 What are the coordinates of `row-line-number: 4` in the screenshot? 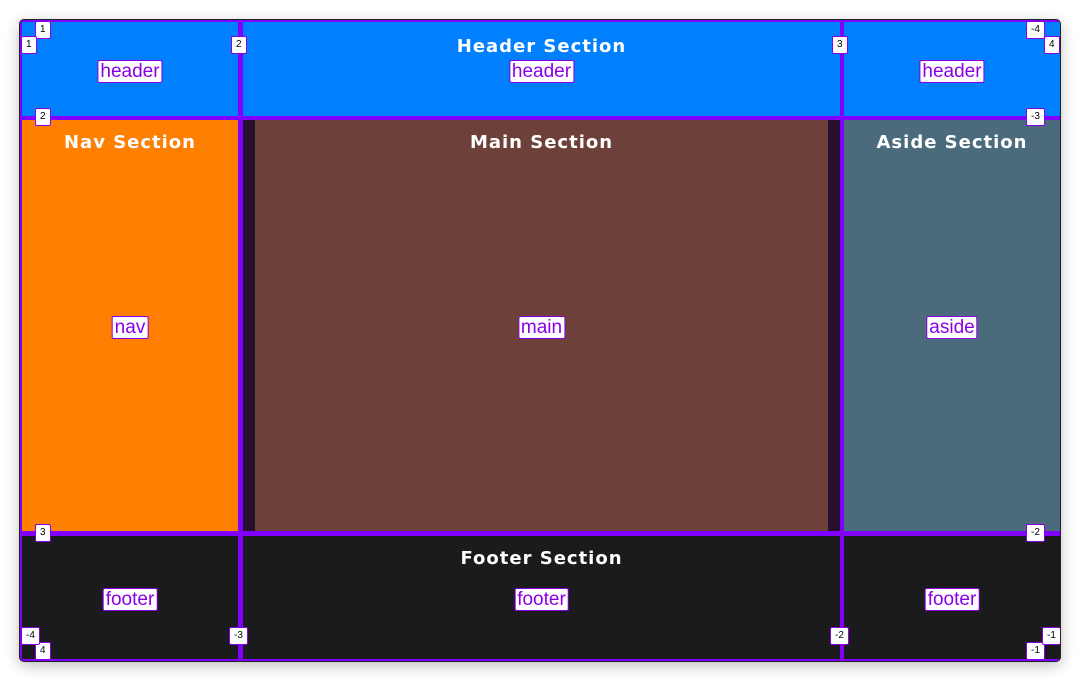 It's located at (1052, 45).